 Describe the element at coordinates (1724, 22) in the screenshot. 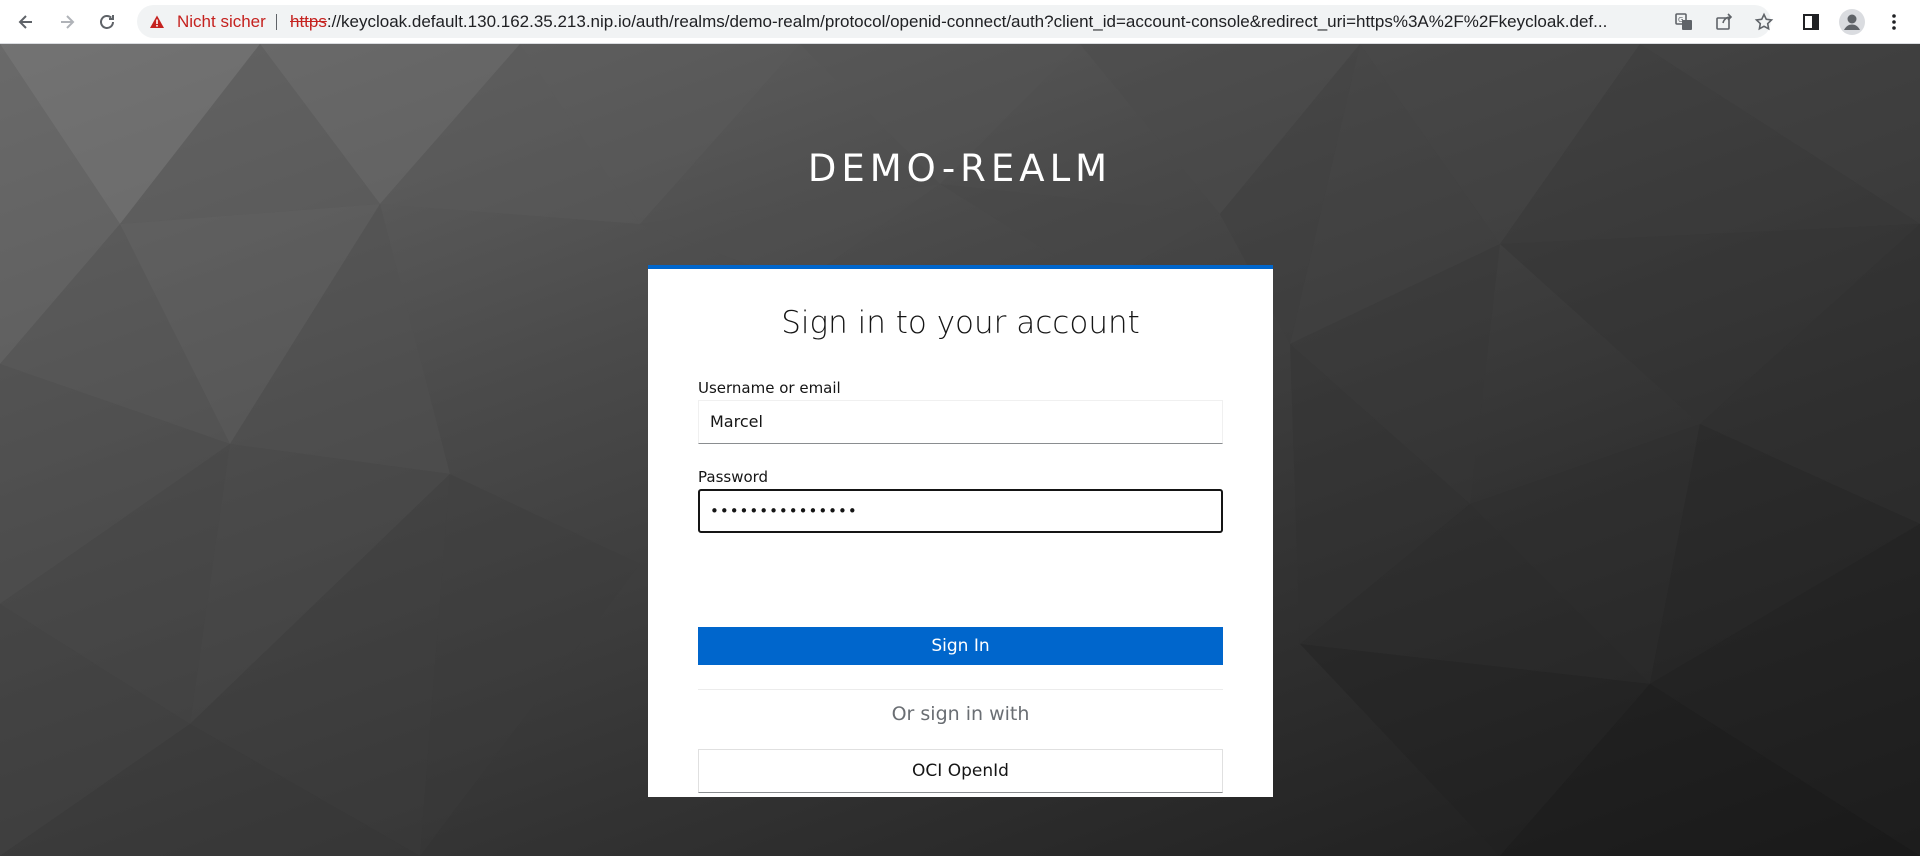

I see `share-icon` at that location.